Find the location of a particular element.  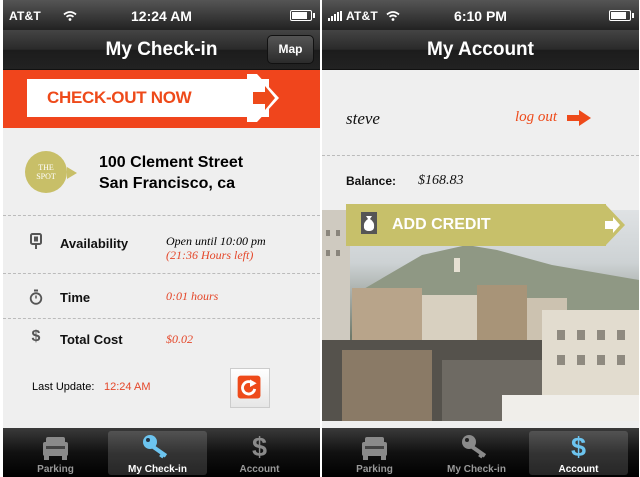

badge-arrow-icon is located at coordinates (72, 173).